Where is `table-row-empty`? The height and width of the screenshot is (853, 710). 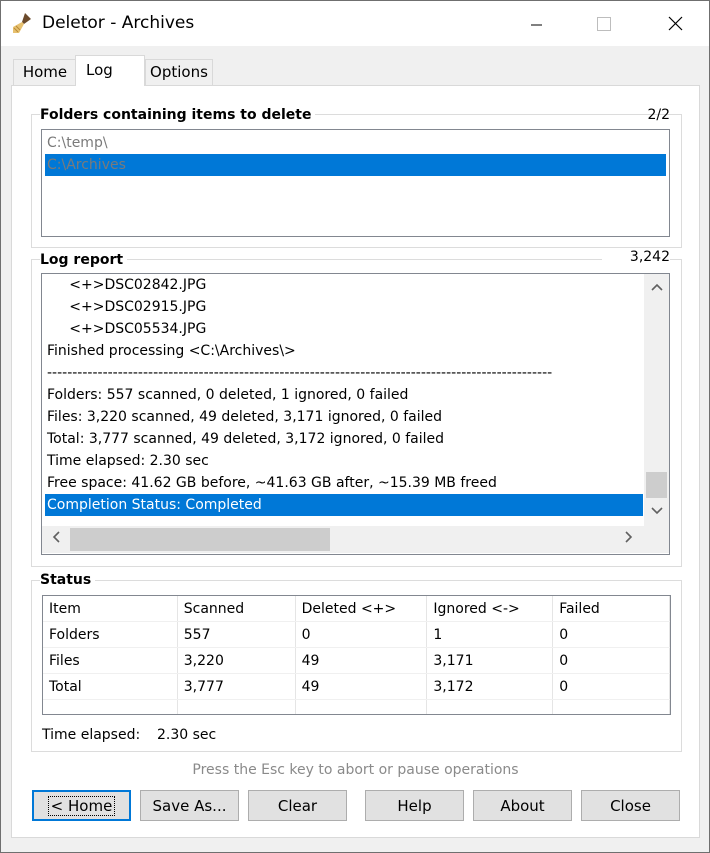
table-row-empty is located at coordinates (356, 706).